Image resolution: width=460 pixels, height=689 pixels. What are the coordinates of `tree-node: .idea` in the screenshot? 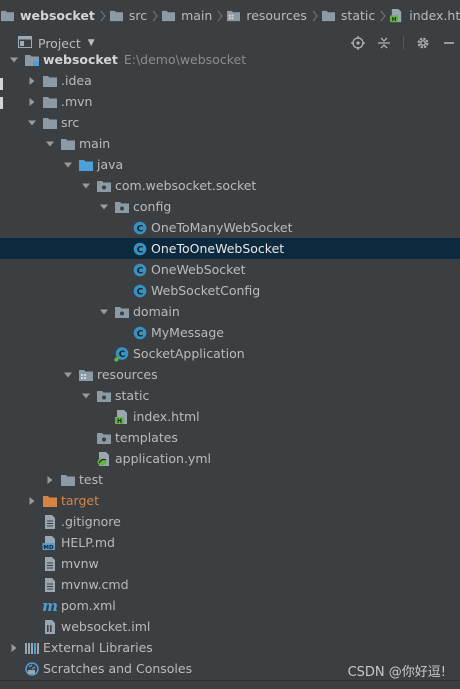 It's located at (230, 80).